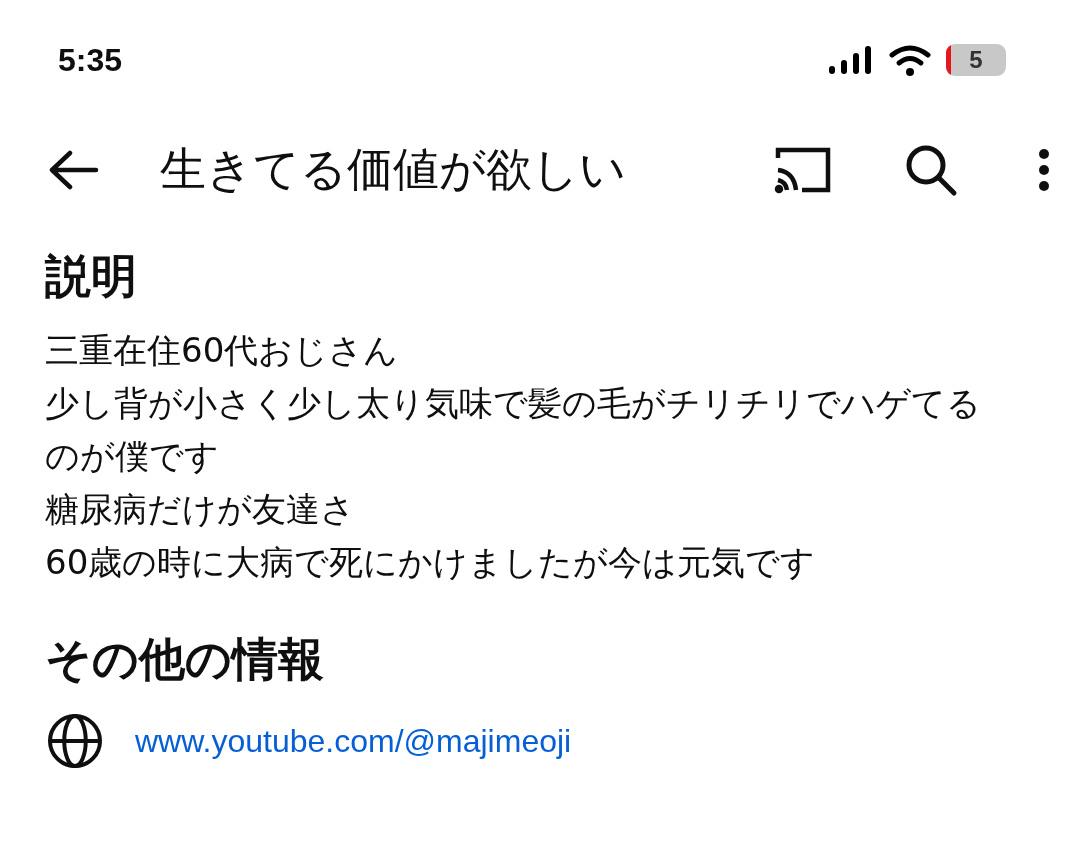 The width and height of the screenshot is (1080, 854). What do you see at coordinates (90, 60) in the screenshot?
I see `status-time: 5:35` at bounding box center [90, 60].